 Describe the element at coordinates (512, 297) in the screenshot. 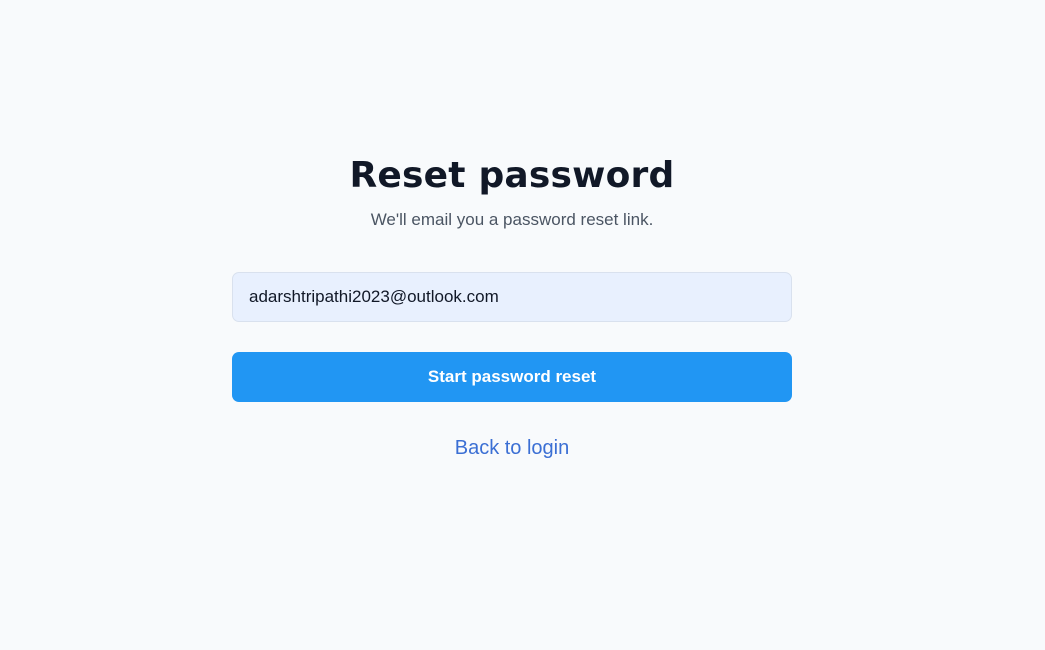

I see `email-field` at that location.